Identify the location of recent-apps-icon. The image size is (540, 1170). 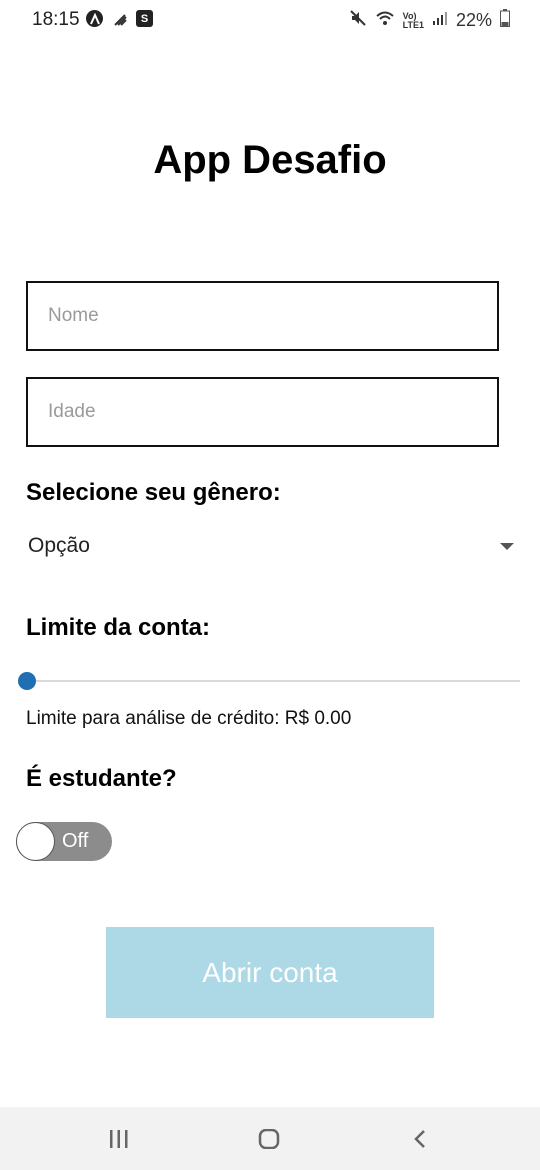
(119, 1141).